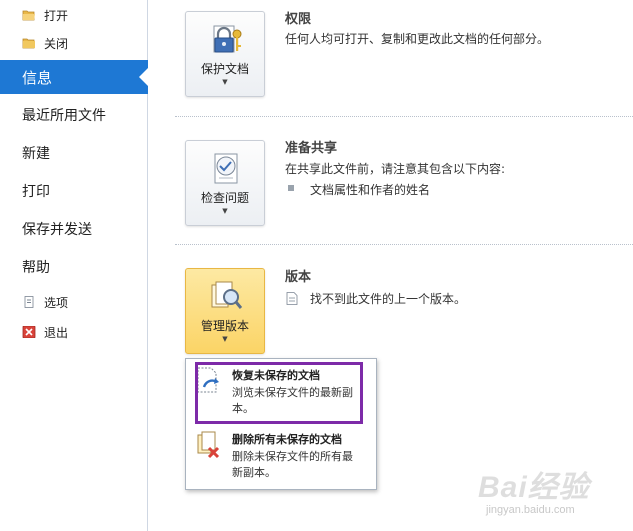  I want to click on checklist-icon, so click(226, 169).